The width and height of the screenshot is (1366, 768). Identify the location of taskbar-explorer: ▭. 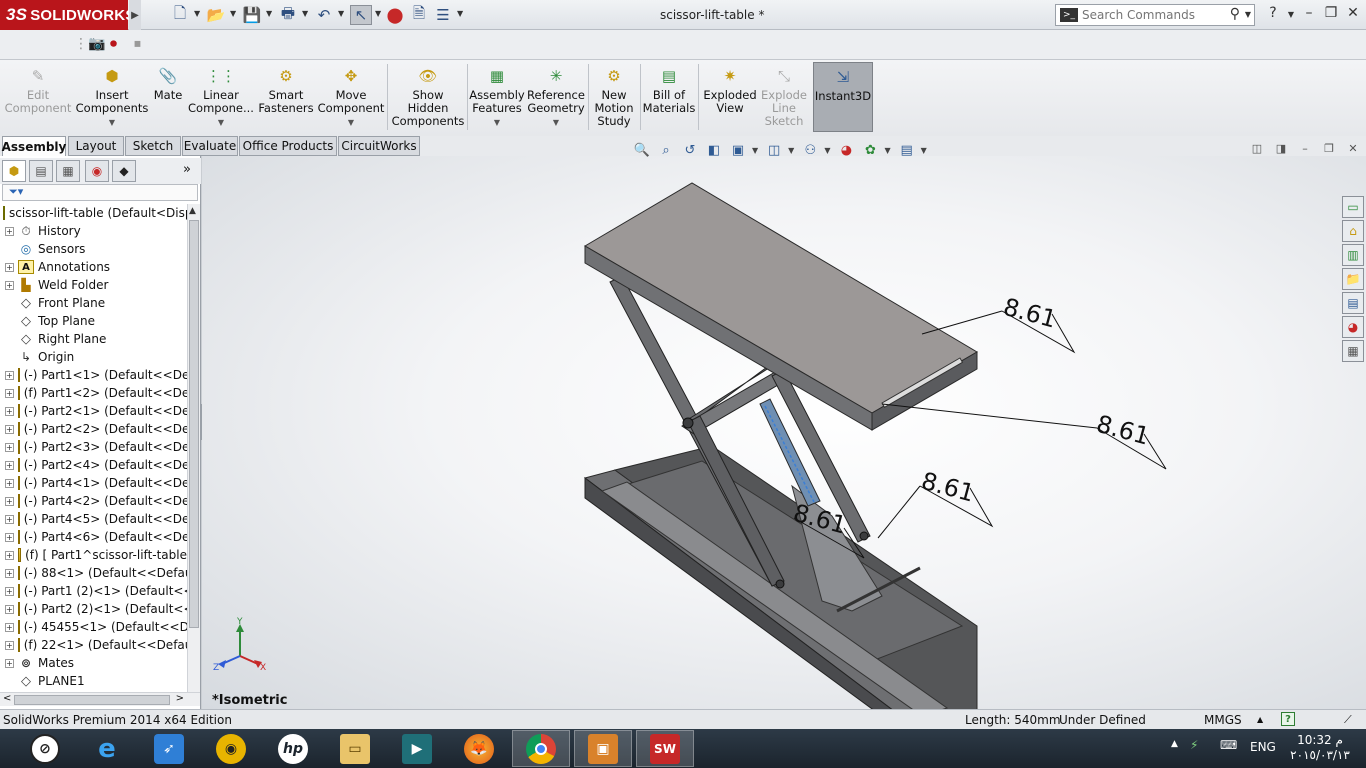
(355, 748).